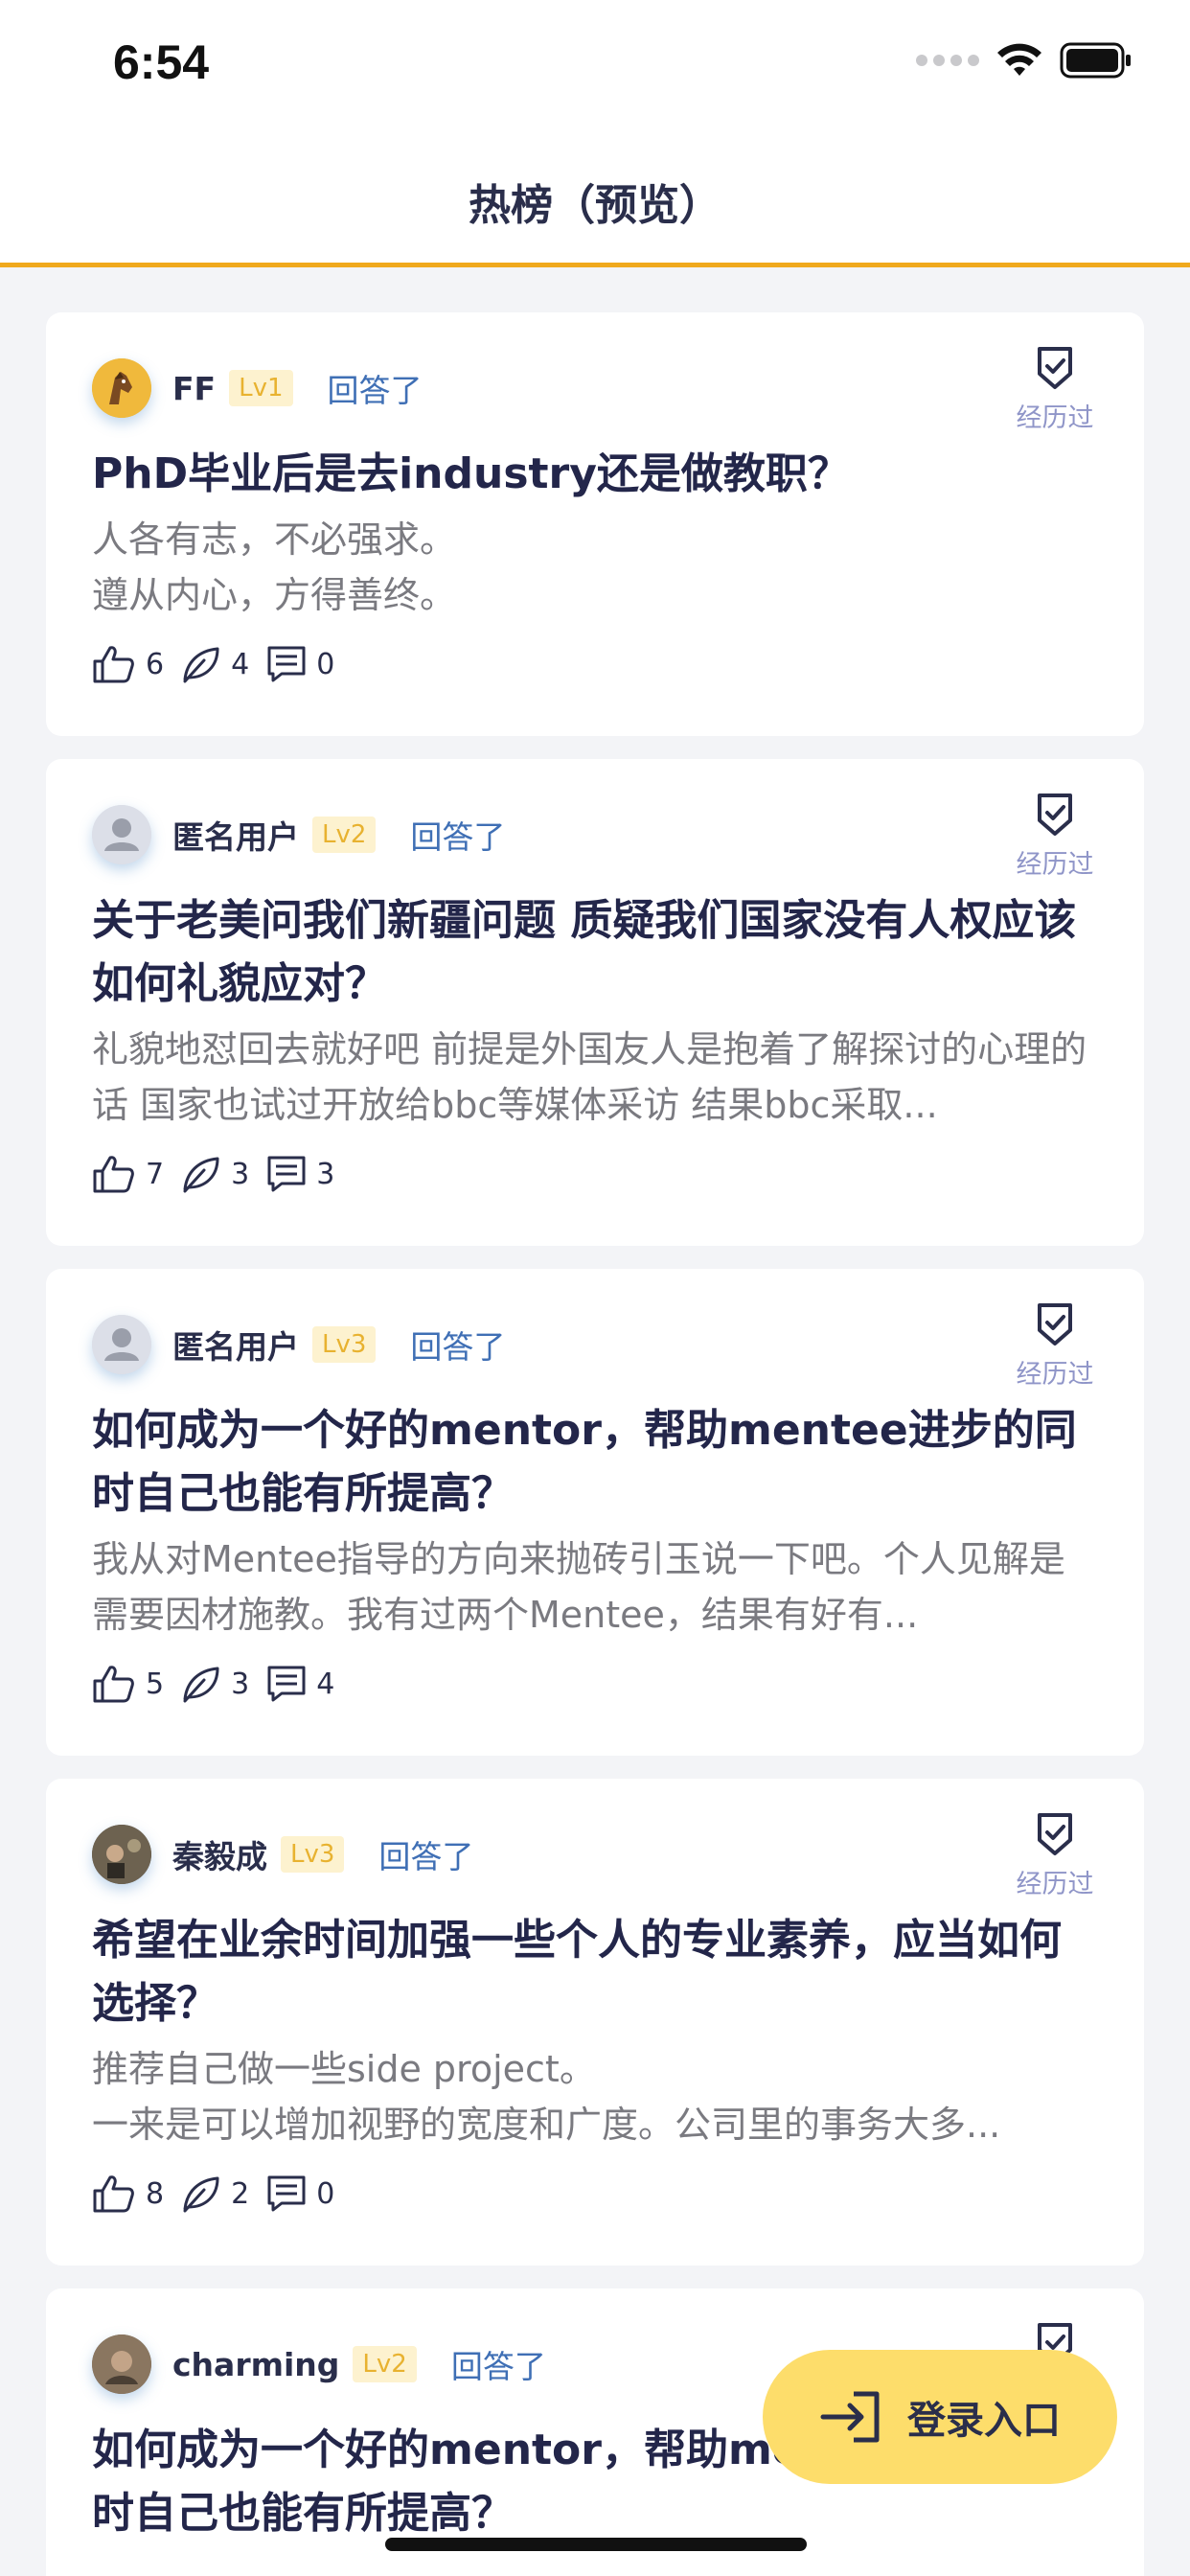 The height and width of the screenshot is (2576, 1190). What do you see at coordinates (274, 595) in the screenshot?
I see `excerpt-line: 遵从内心，方得善终。` at bounding box center [274, 595].